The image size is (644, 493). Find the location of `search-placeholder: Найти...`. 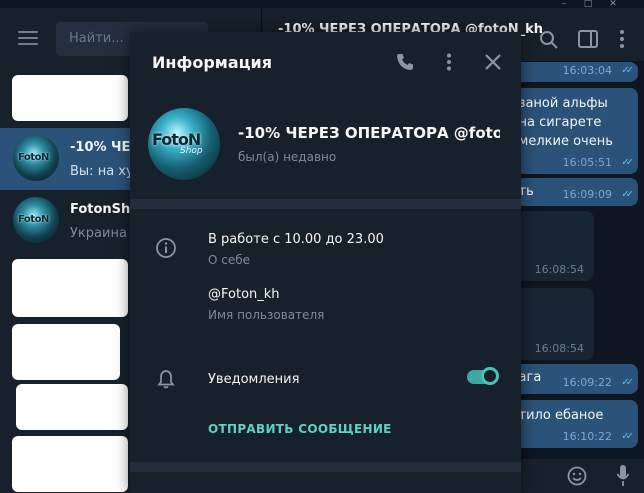

search-placeholder: Найти... is located at coordinates (96, 38).